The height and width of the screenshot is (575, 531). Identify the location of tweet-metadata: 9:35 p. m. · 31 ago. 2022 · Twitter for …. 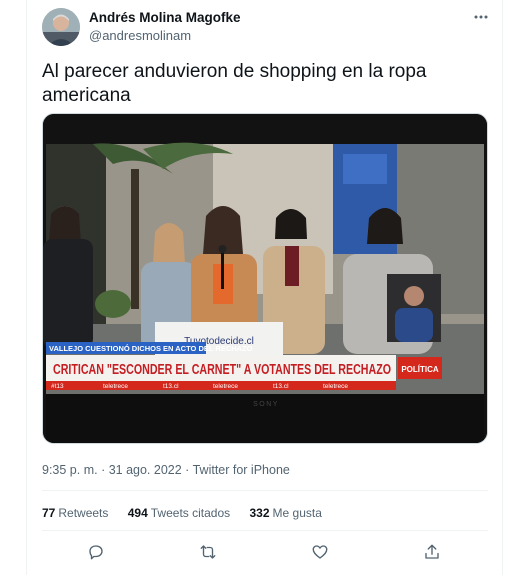
(166, 470).